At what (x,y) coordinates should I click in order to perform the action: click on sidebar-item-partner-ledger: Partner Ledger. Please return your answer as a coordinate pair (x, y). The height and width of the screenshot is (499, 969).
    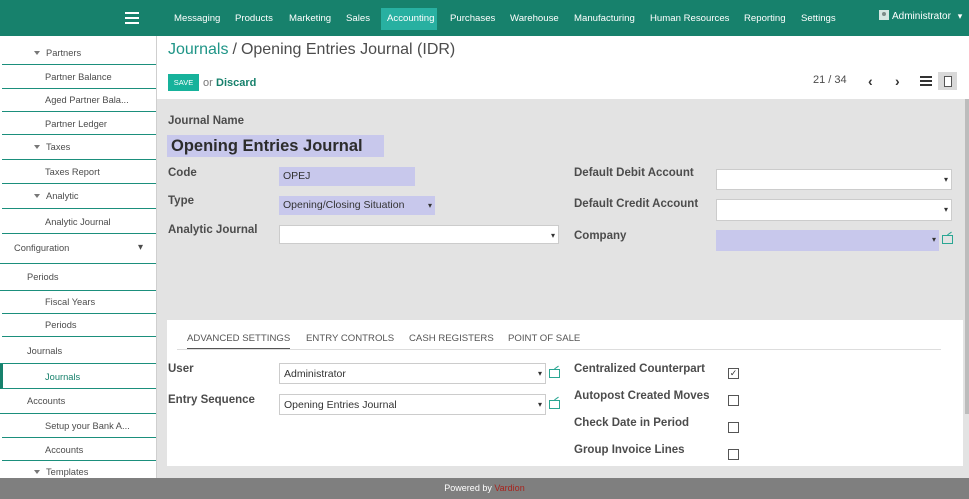
    Looking at the image, I should click on (79, 123).